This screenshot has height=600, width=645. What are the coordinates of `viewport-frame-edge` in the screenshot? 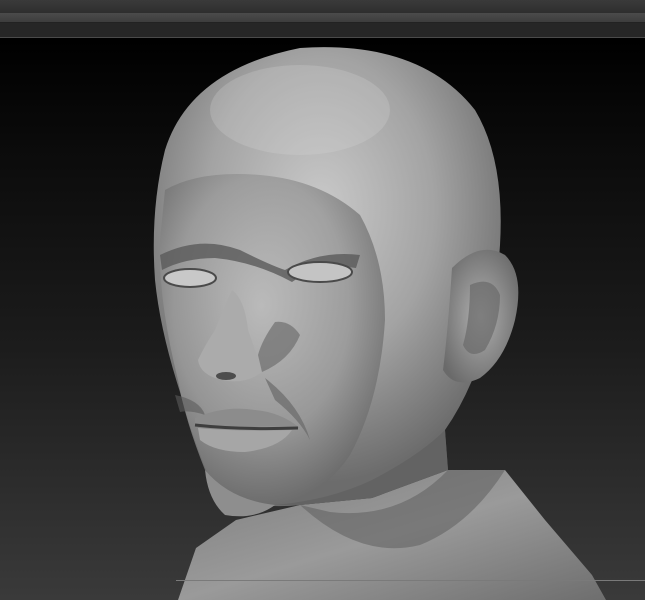 It's located at (410, 580).